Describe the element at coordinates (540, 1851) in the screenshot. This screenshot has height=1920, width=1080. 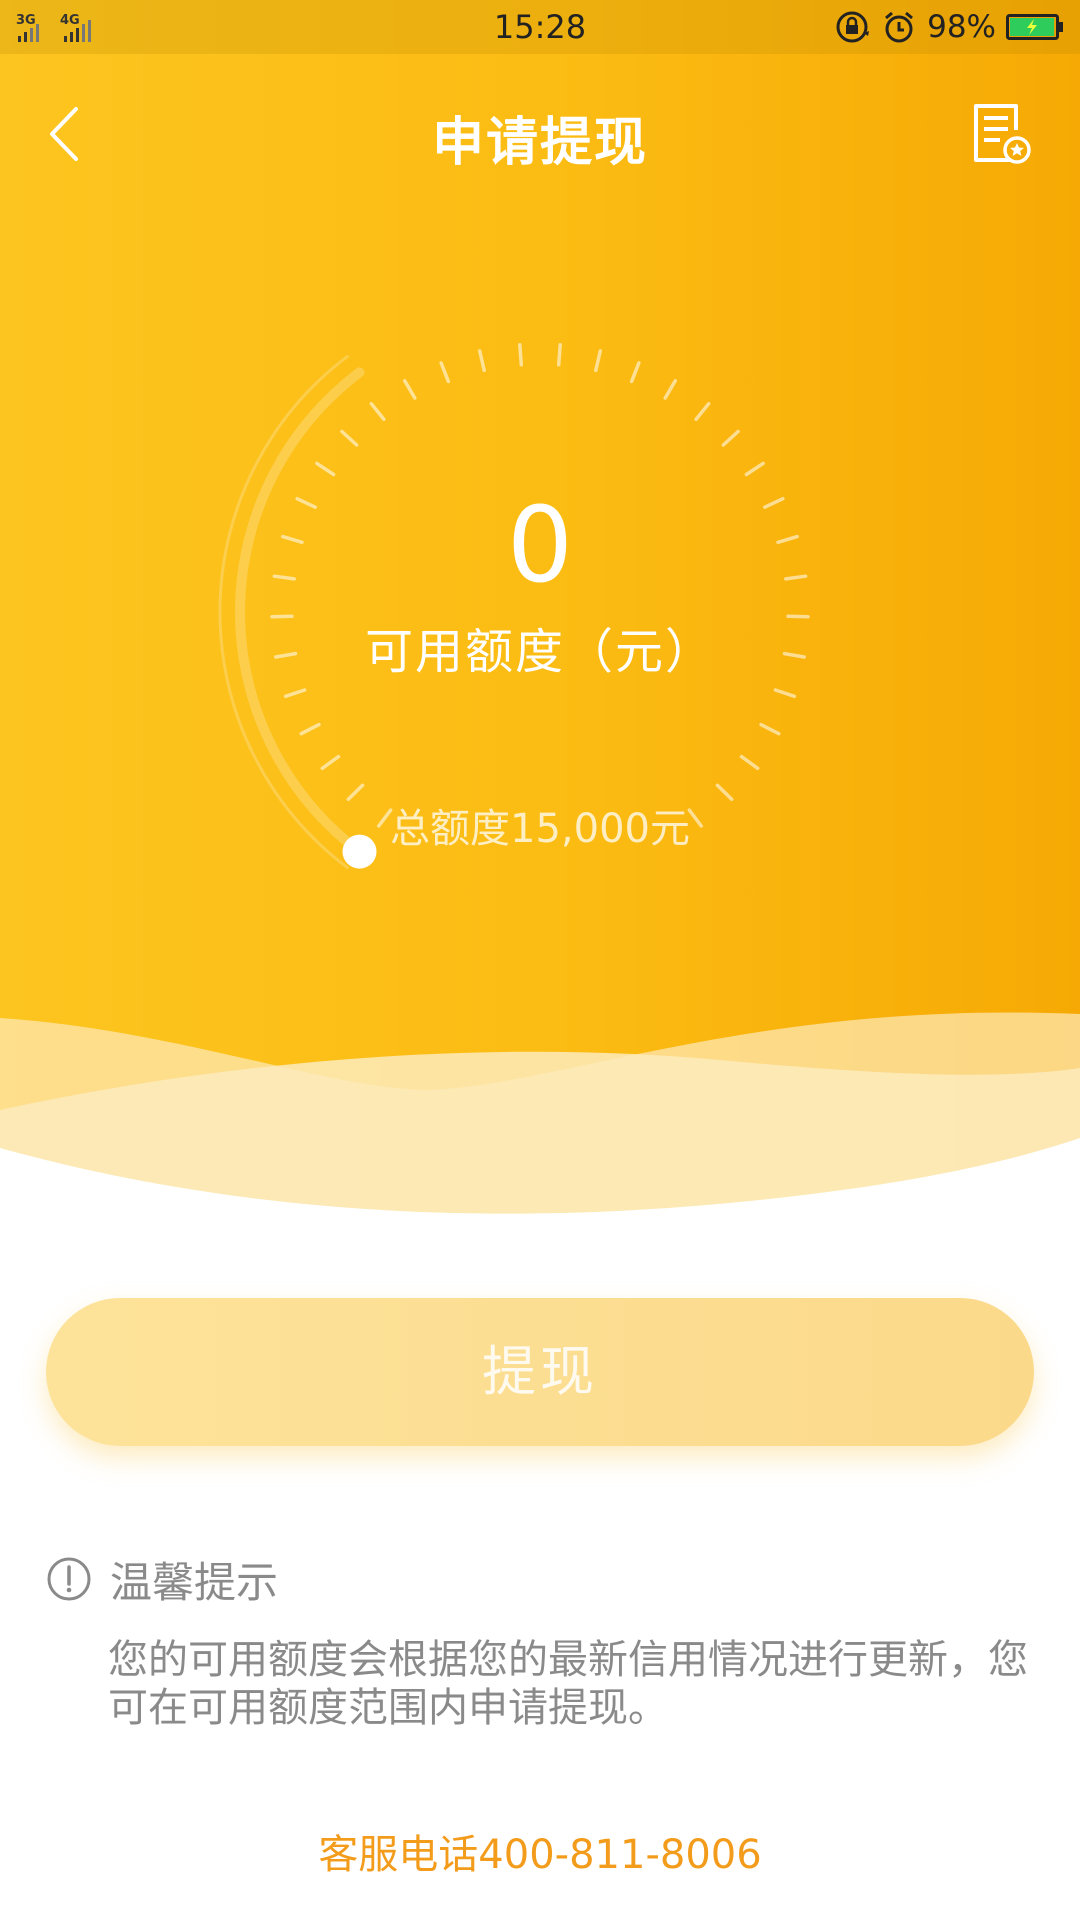
I see `customer-service-hotline: 客服电话400-811-8006` at that location.